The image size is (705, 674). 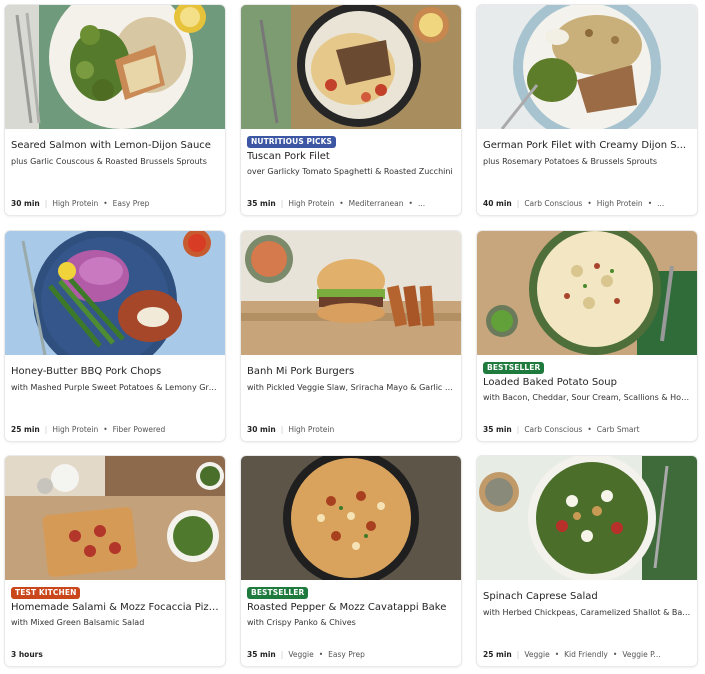 I want to click on recipe-attribute: Mediterranean, so click(x=376, y=203).